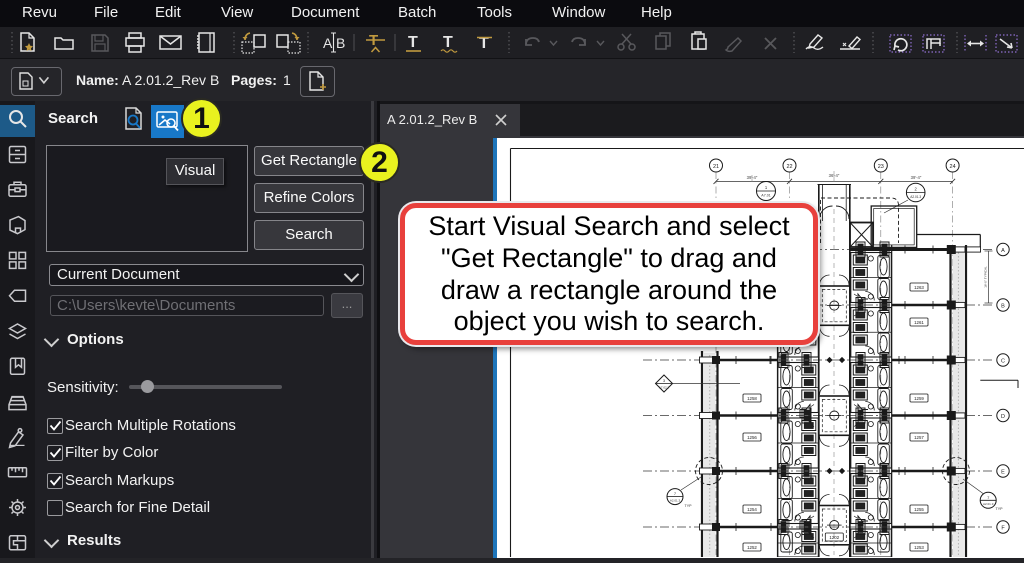 The height and width of the screenshot is (563, 1024). Describe the element at coordinates (834, 175) in the screenshot. I see `svg-text: 36′-4″` at that location.